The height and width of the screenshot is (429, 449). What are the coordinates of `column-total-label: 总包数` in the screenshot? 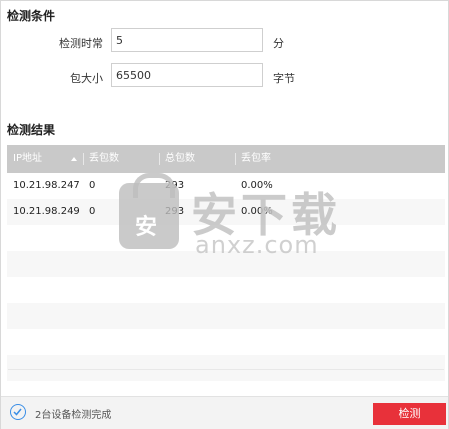 It's located at (180, 158).